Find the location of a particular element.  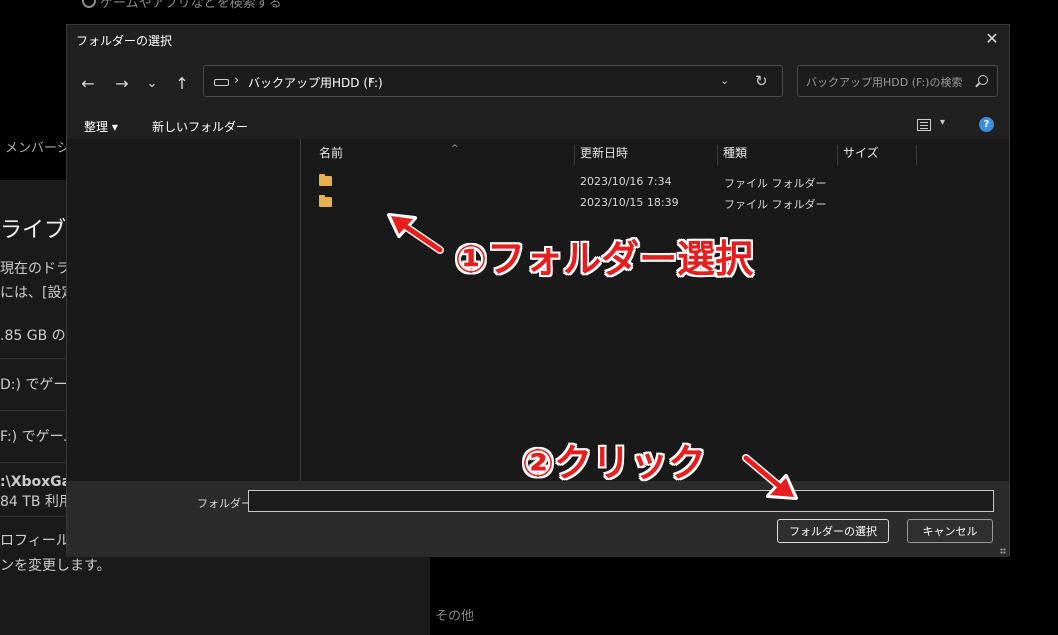

folder-field-label: フォルダー: is located at coordinates (226, 503).